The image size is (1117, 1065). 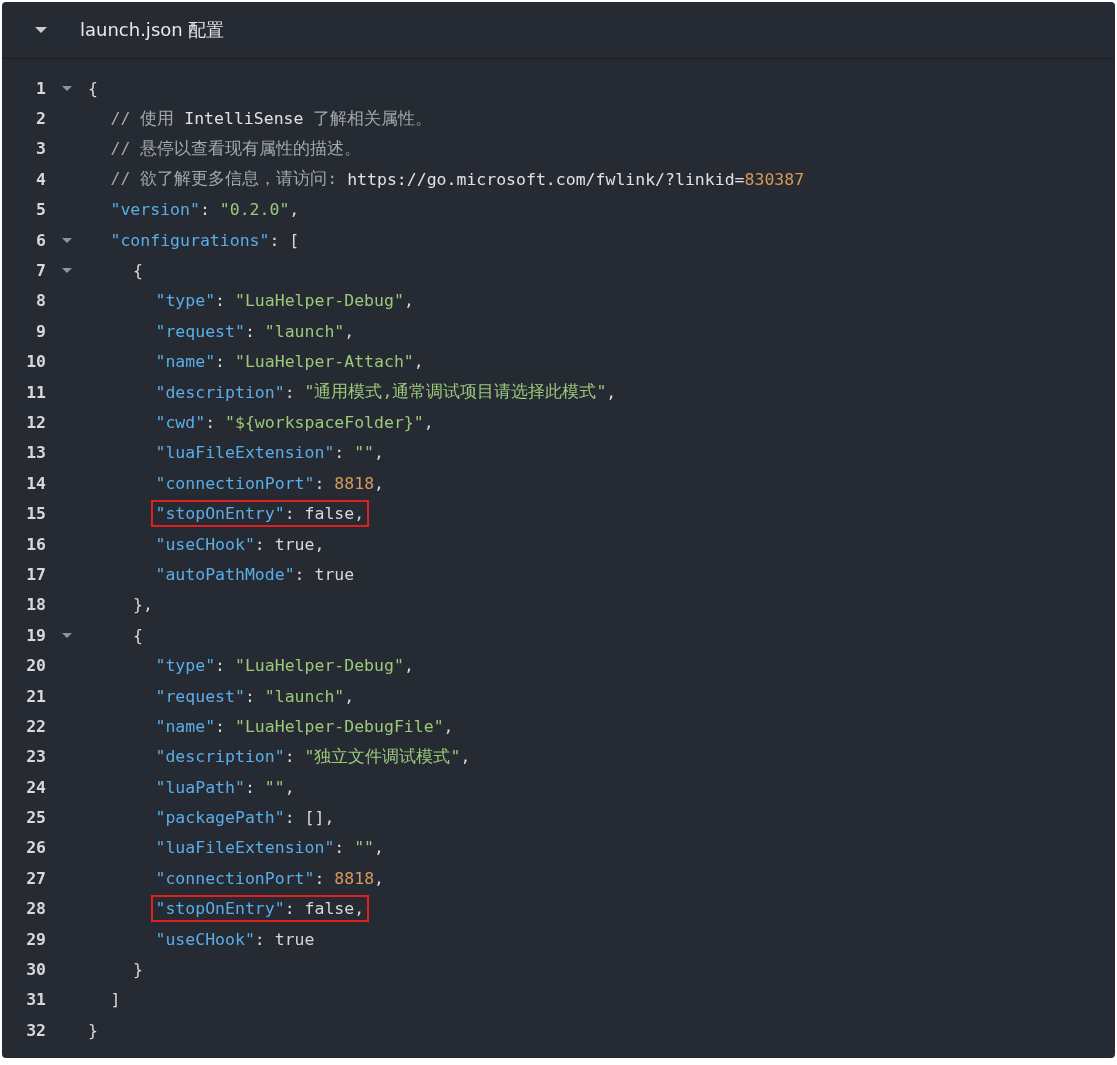 I want to click on line-number: 17, so click(x=35, y=574).